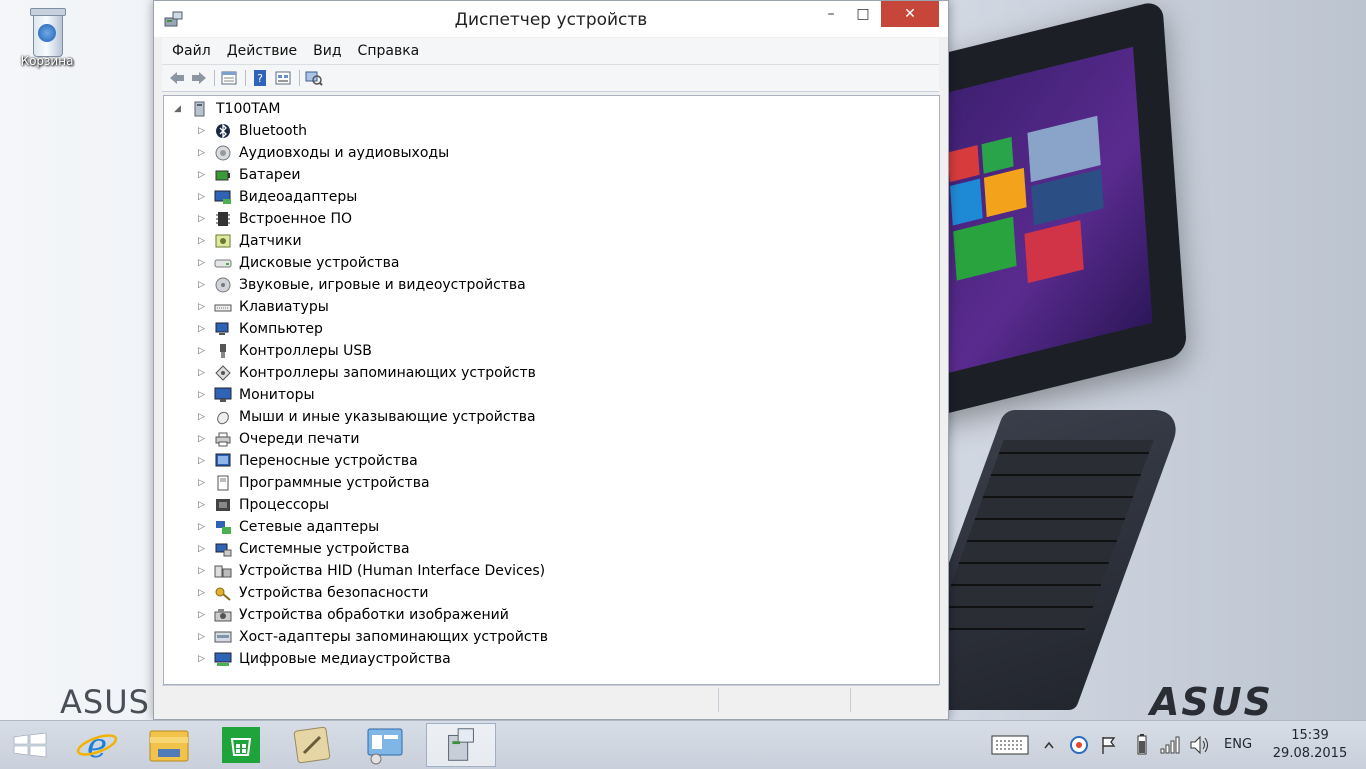 The height and width of the screenshot is (769, 1366). What do you see at coordinates (1038, 210) in the screenshot?
I see `tablet-screen` at bounding box center [1038, 210].